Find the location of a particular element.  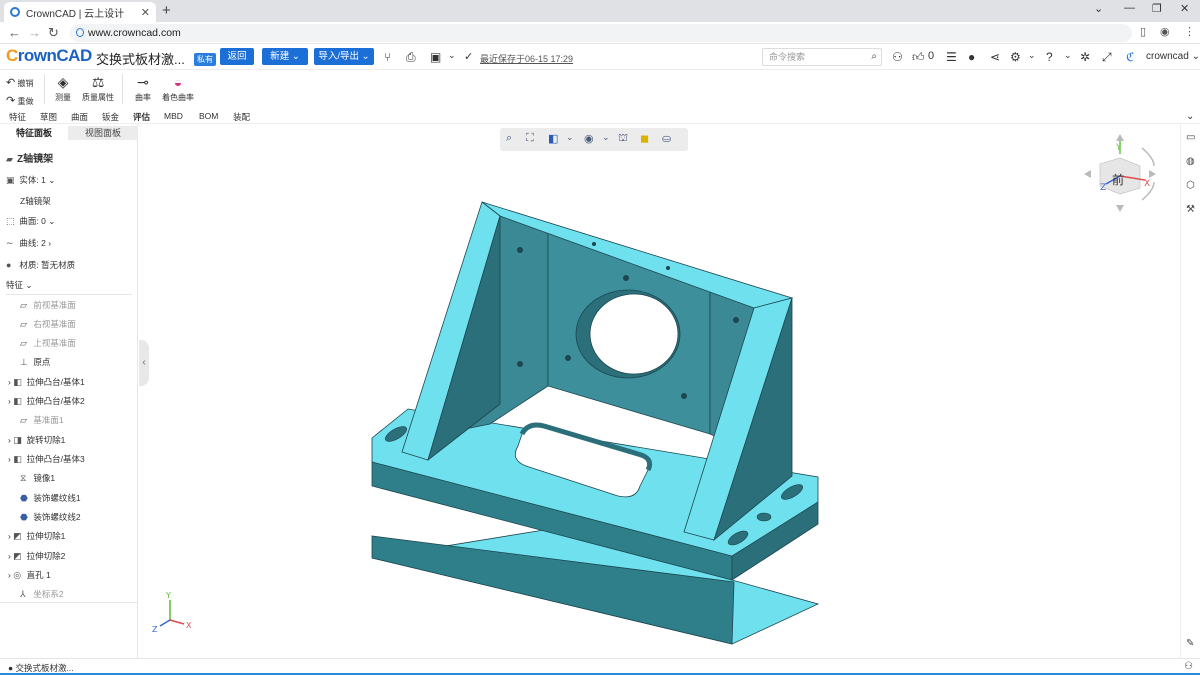

command-search-input: 命令搜索 ⌕ is located at coordinates (822, 57).